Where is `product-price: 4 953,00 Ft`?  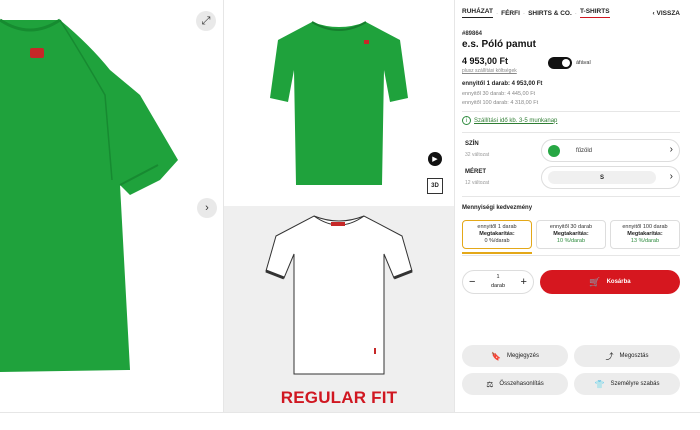
product-price: 4 953,00 Ft is located at coordinates (485, 61).